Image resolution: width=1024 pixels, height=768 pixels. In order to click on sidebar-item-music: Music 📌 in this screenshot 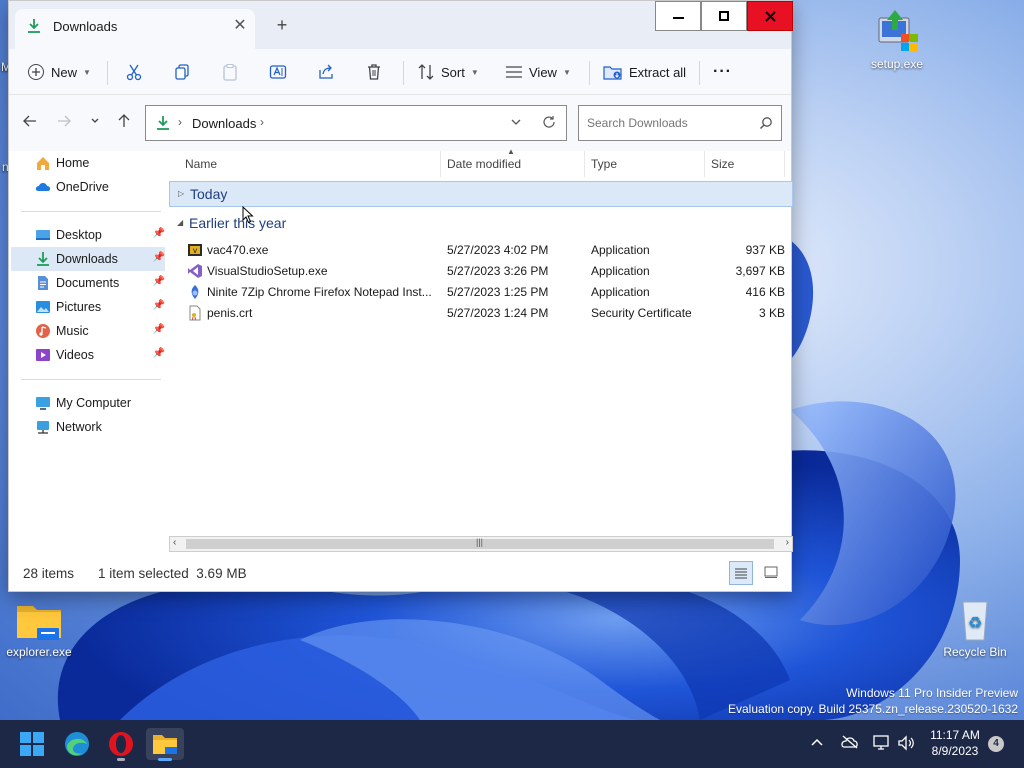, I will do `click(88, 331)`.